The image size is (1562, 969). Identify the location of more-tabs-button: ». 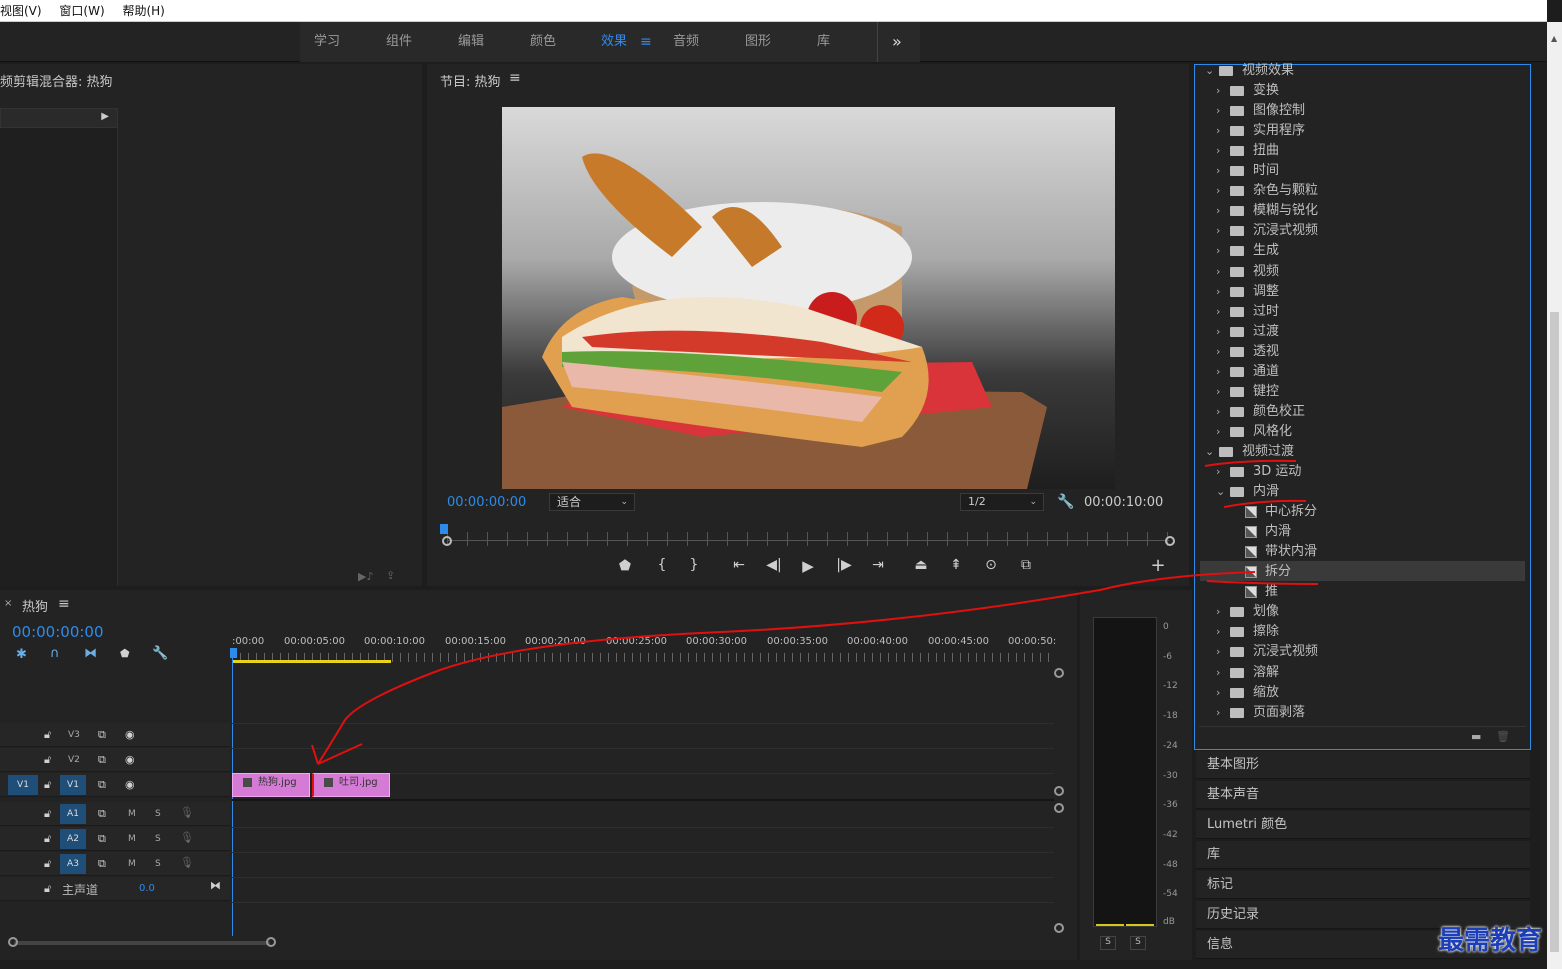
(897, 42).